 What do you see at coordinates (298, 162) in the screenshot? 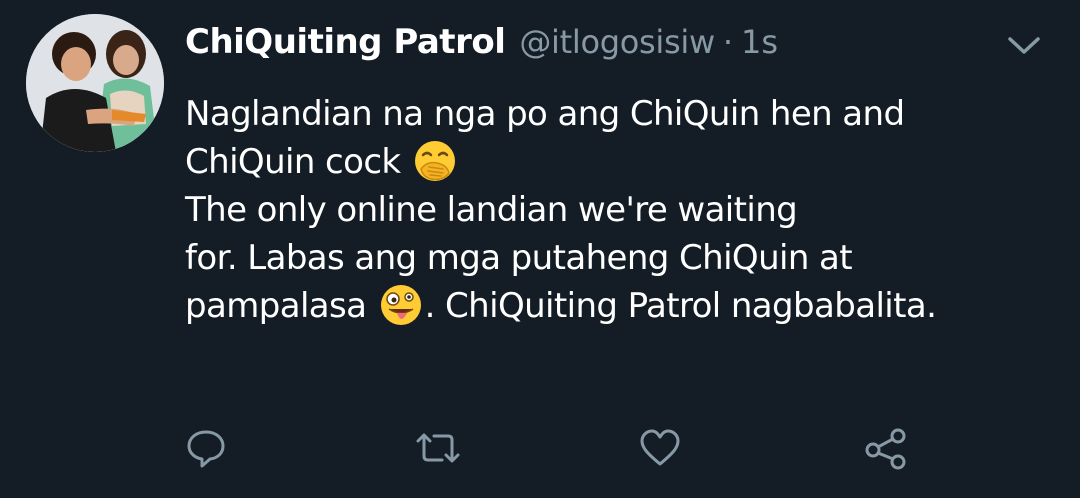
I see `tweet-text-segment: ChiQuin cock` at bounding box center [298, 162].